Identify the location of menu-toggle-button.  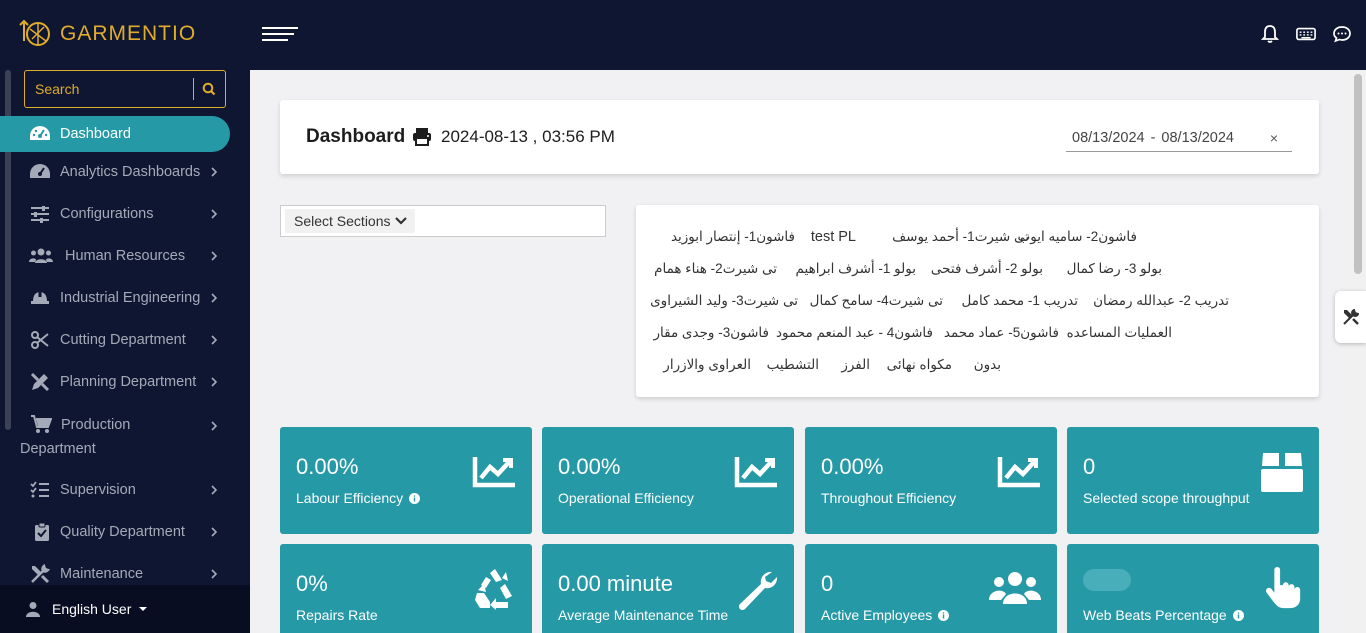
(280, 35).